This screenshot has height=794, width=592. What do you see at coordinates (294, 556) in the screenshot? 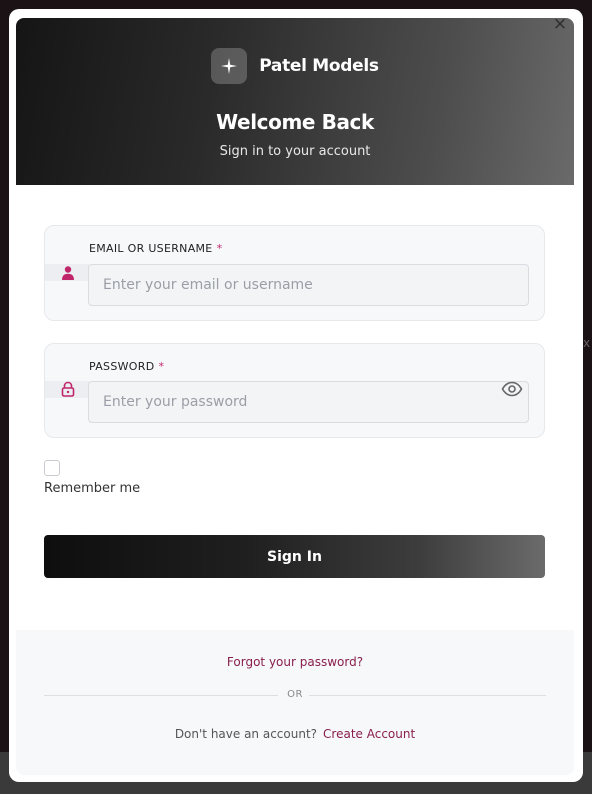
I see `sign-in-button: Sign In` at bounding box center [294, 556].